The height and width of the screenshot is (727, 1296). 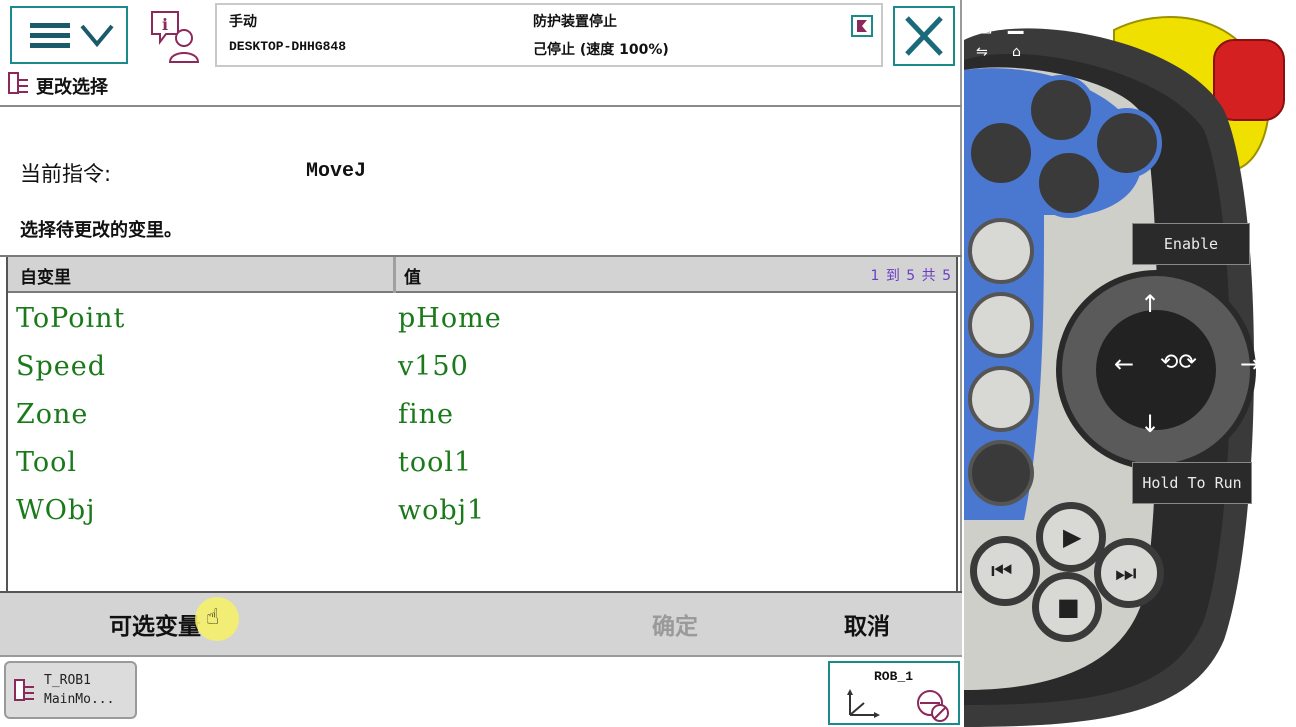 I want to click on argument-name: WObj, so click(x=56, y=510).